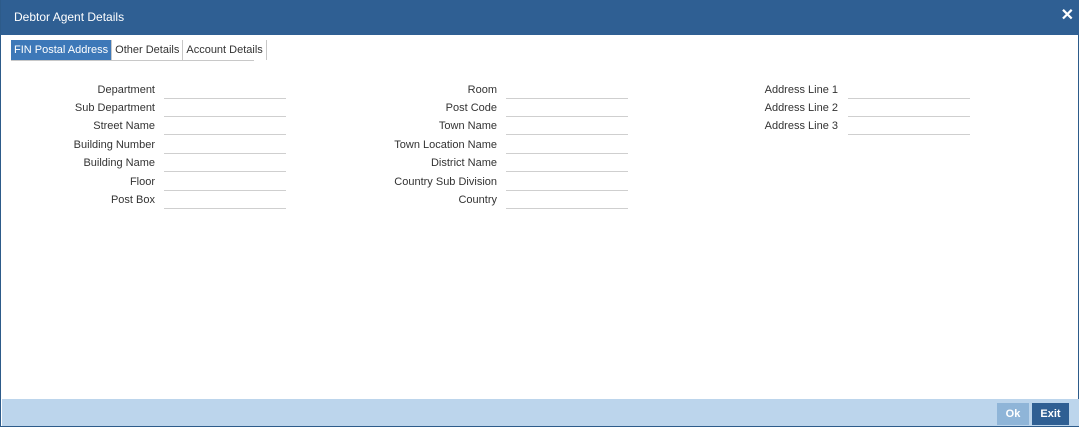  I want to click on post-code-field: Post Code, so click(467, 109).